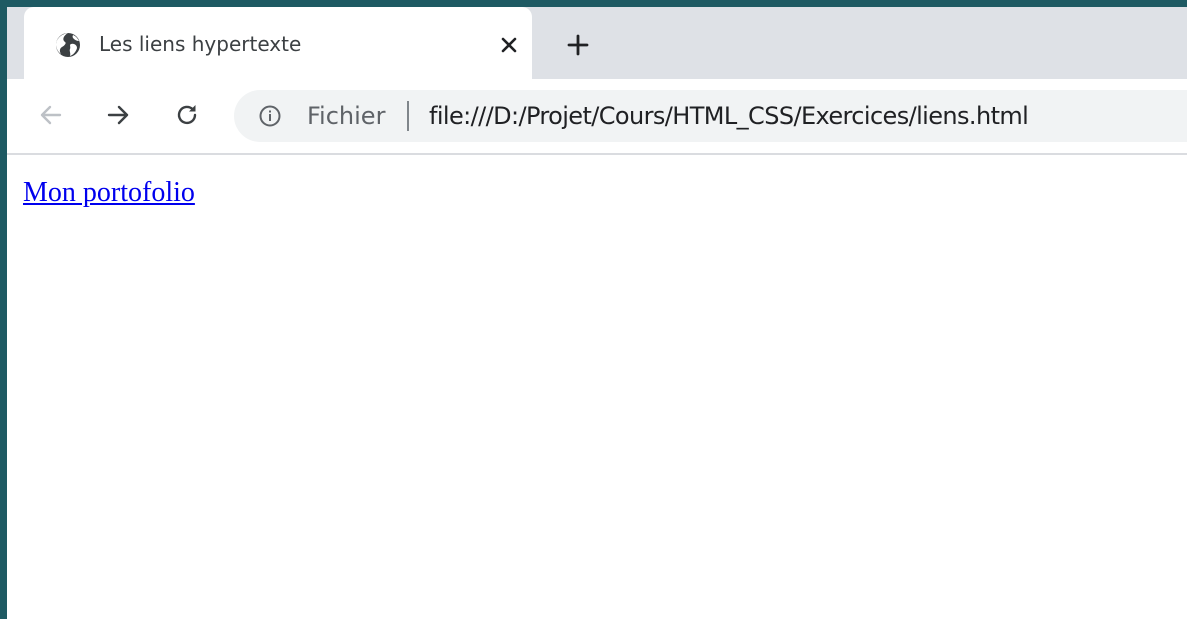 The height and width of the screenshot is (619, 1187). I want to click on plus-icon, so click(578, 45).